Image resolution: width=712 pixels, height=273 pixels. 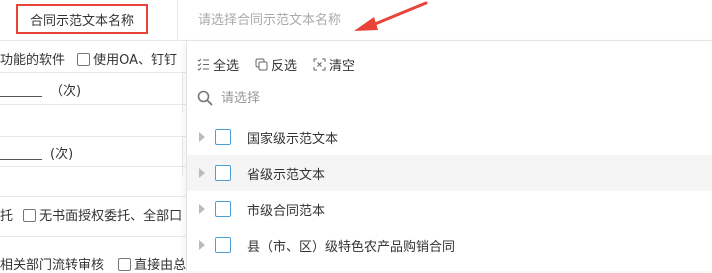 I want to click on tree-item-county: 县（市、区）级特色农产品购销合同, so click(x=449, y=245).